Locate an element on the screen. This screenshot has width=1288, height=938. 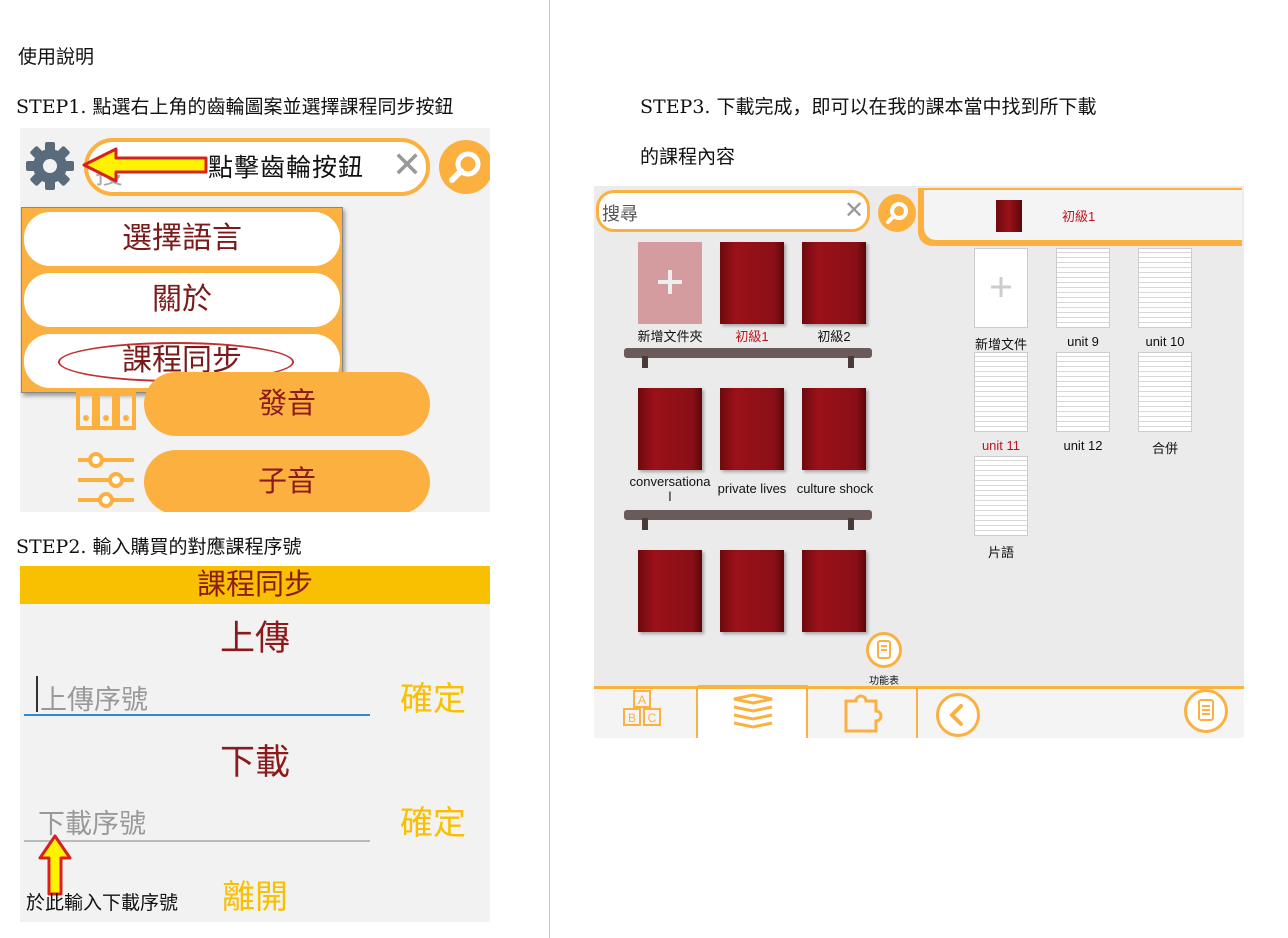
upload-confirm-button: 確定 is located at coordinates (433, 696).